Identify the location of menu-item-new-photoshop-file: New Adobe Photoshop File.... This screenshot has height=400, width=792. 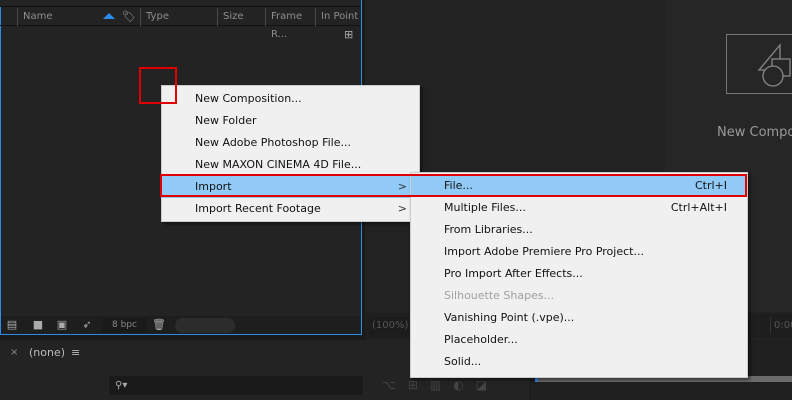
(290, 143).